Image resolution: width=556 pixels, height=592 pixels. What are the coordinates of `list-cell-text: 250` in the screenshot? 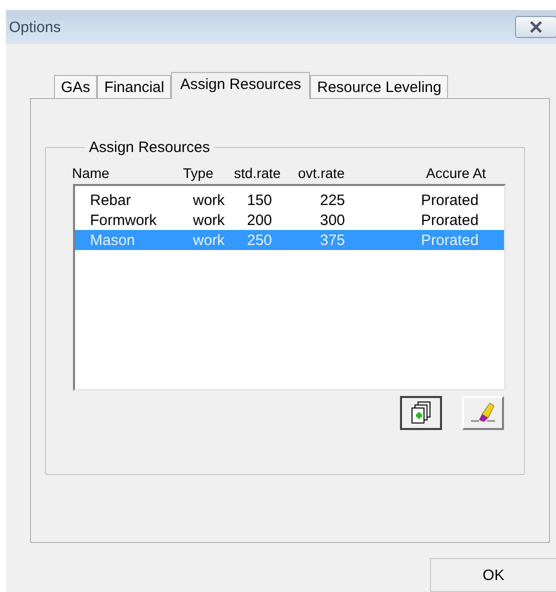 It's located at (260, 240).